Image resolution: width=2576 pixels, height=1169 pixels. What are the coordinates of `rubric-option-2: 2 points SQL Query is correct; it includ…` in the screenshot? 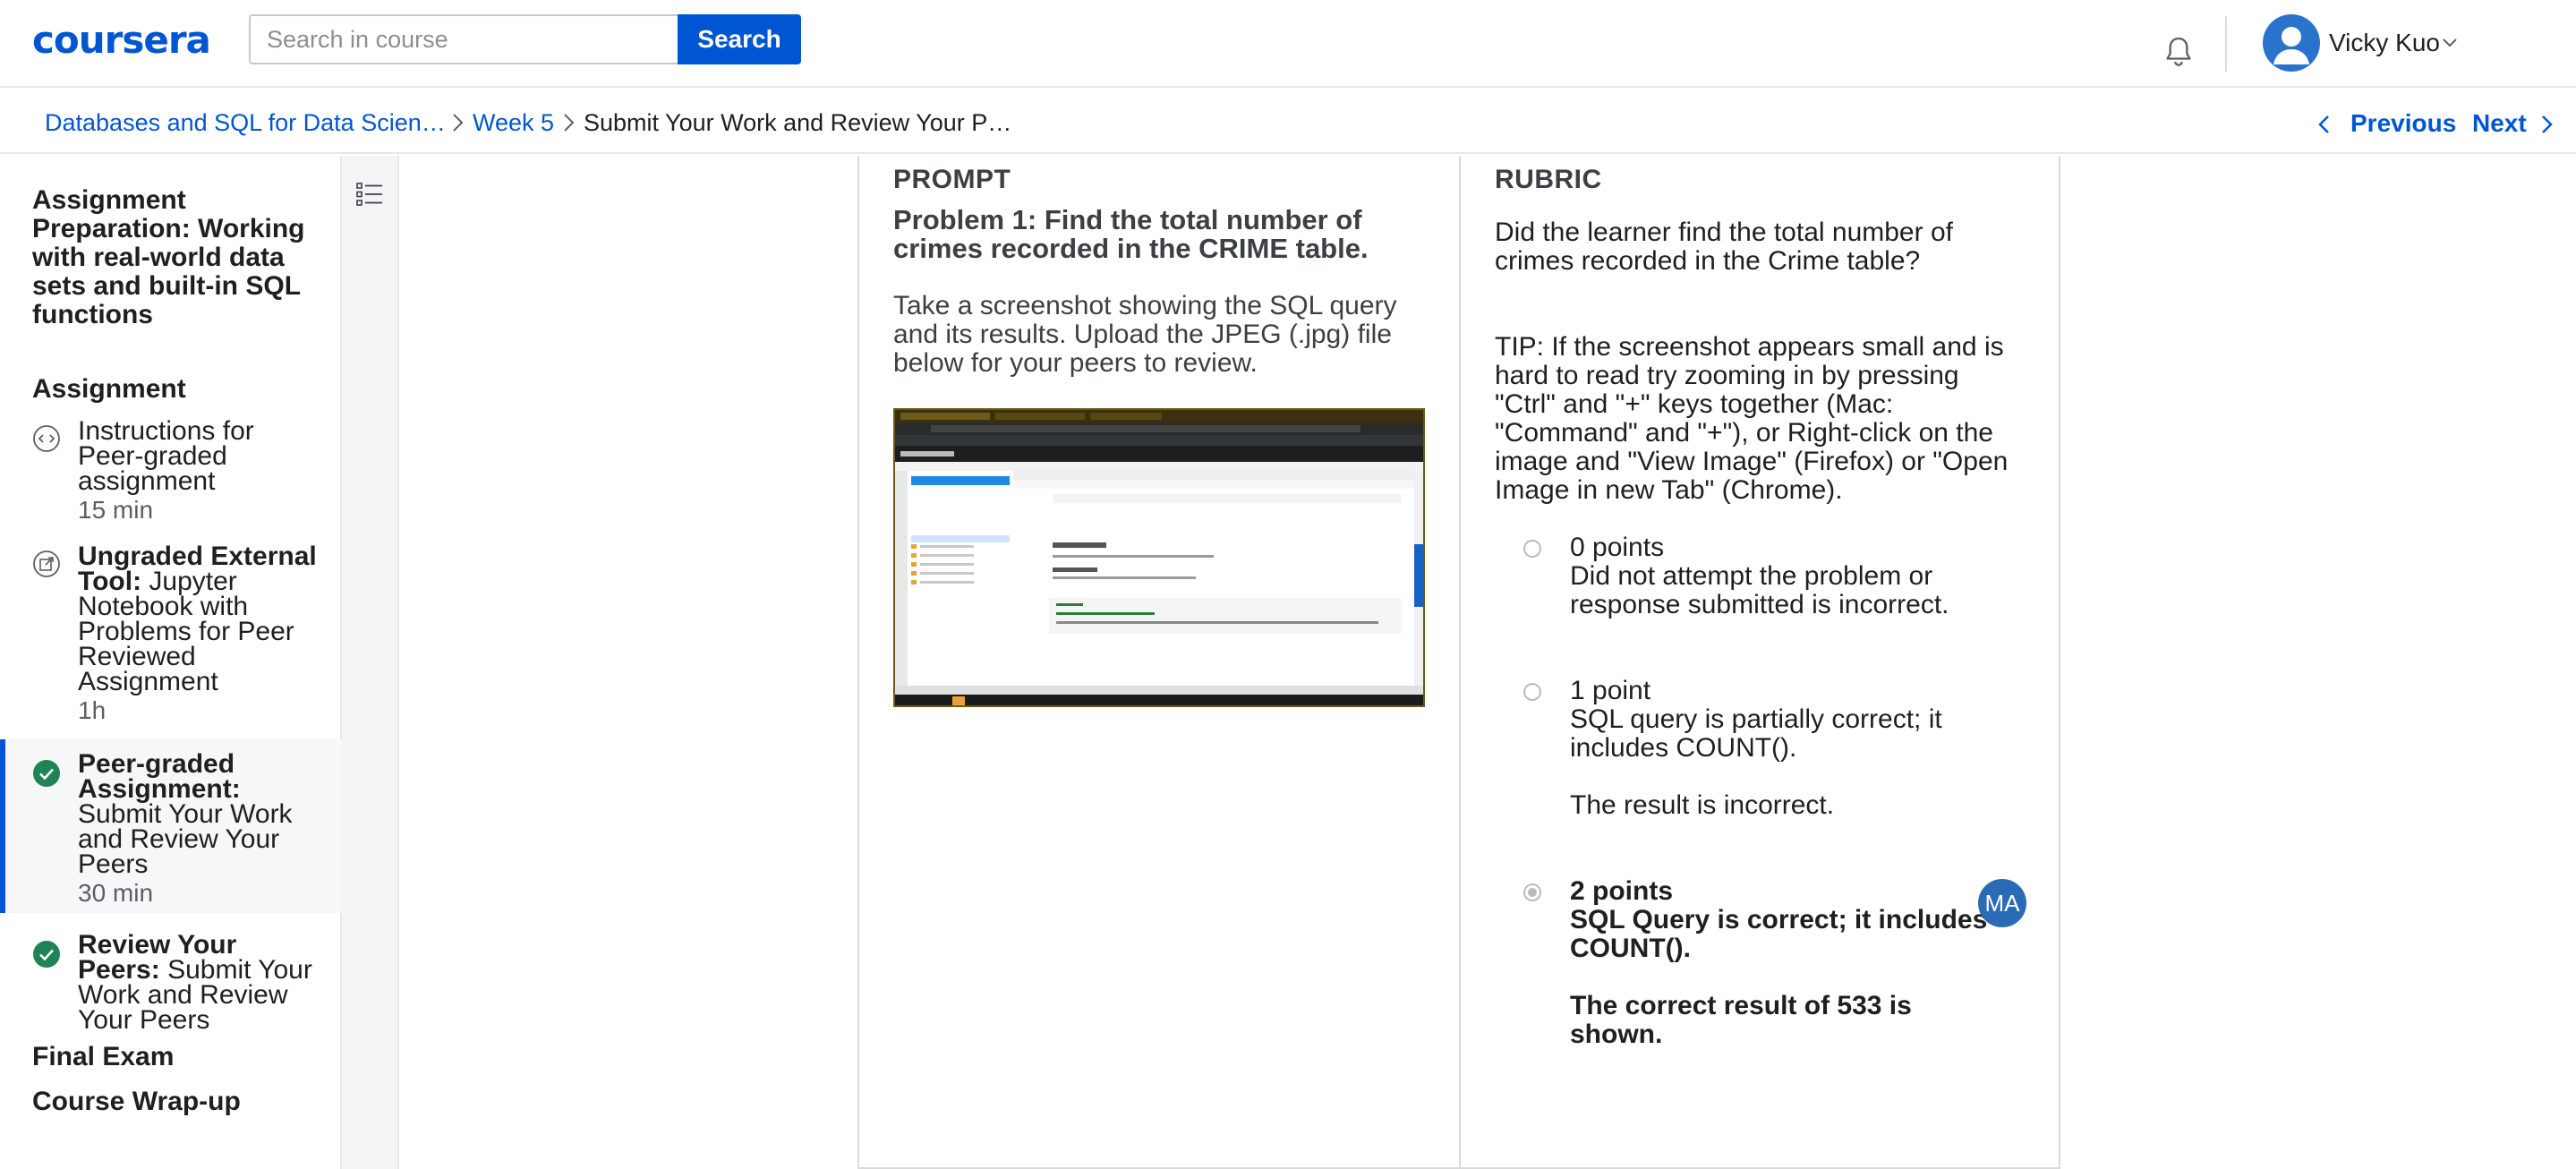 It's located at (1789, 963).